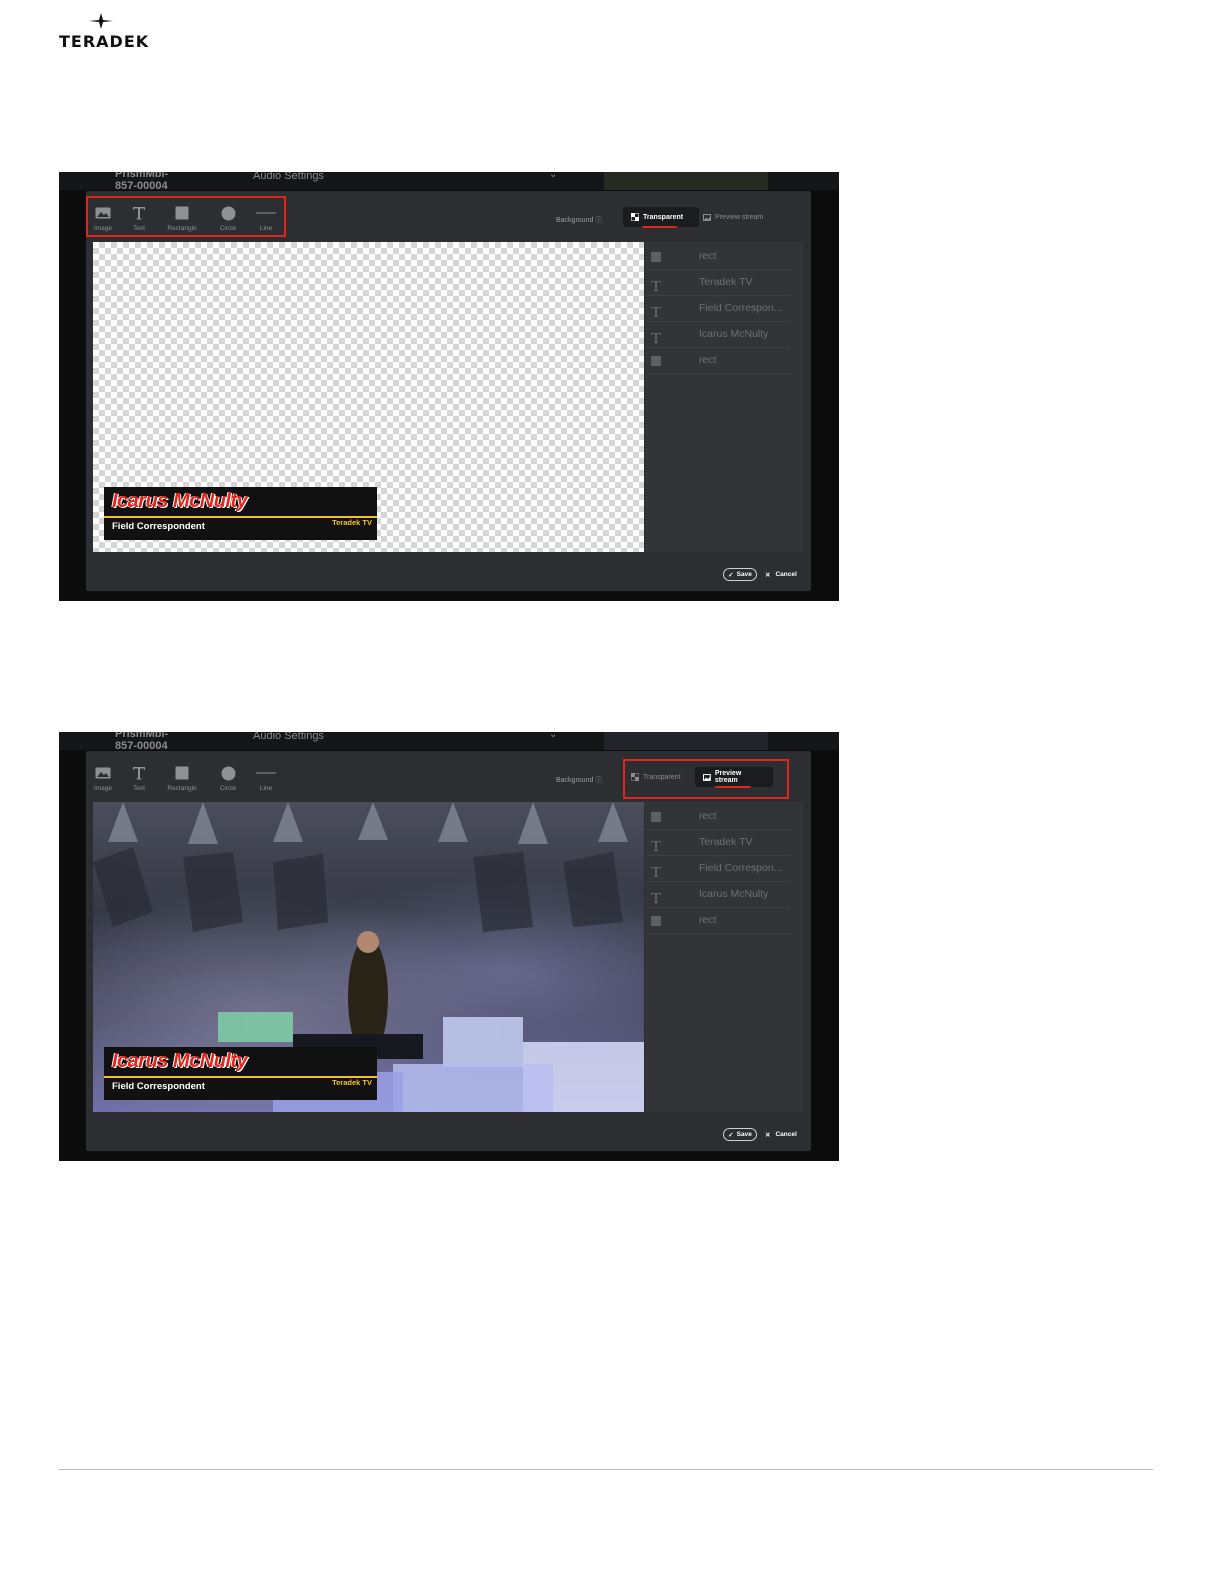  Describe the element at coordinates (104, 41) in the screenshot. I see `logo-text: TERADEK` at that location.